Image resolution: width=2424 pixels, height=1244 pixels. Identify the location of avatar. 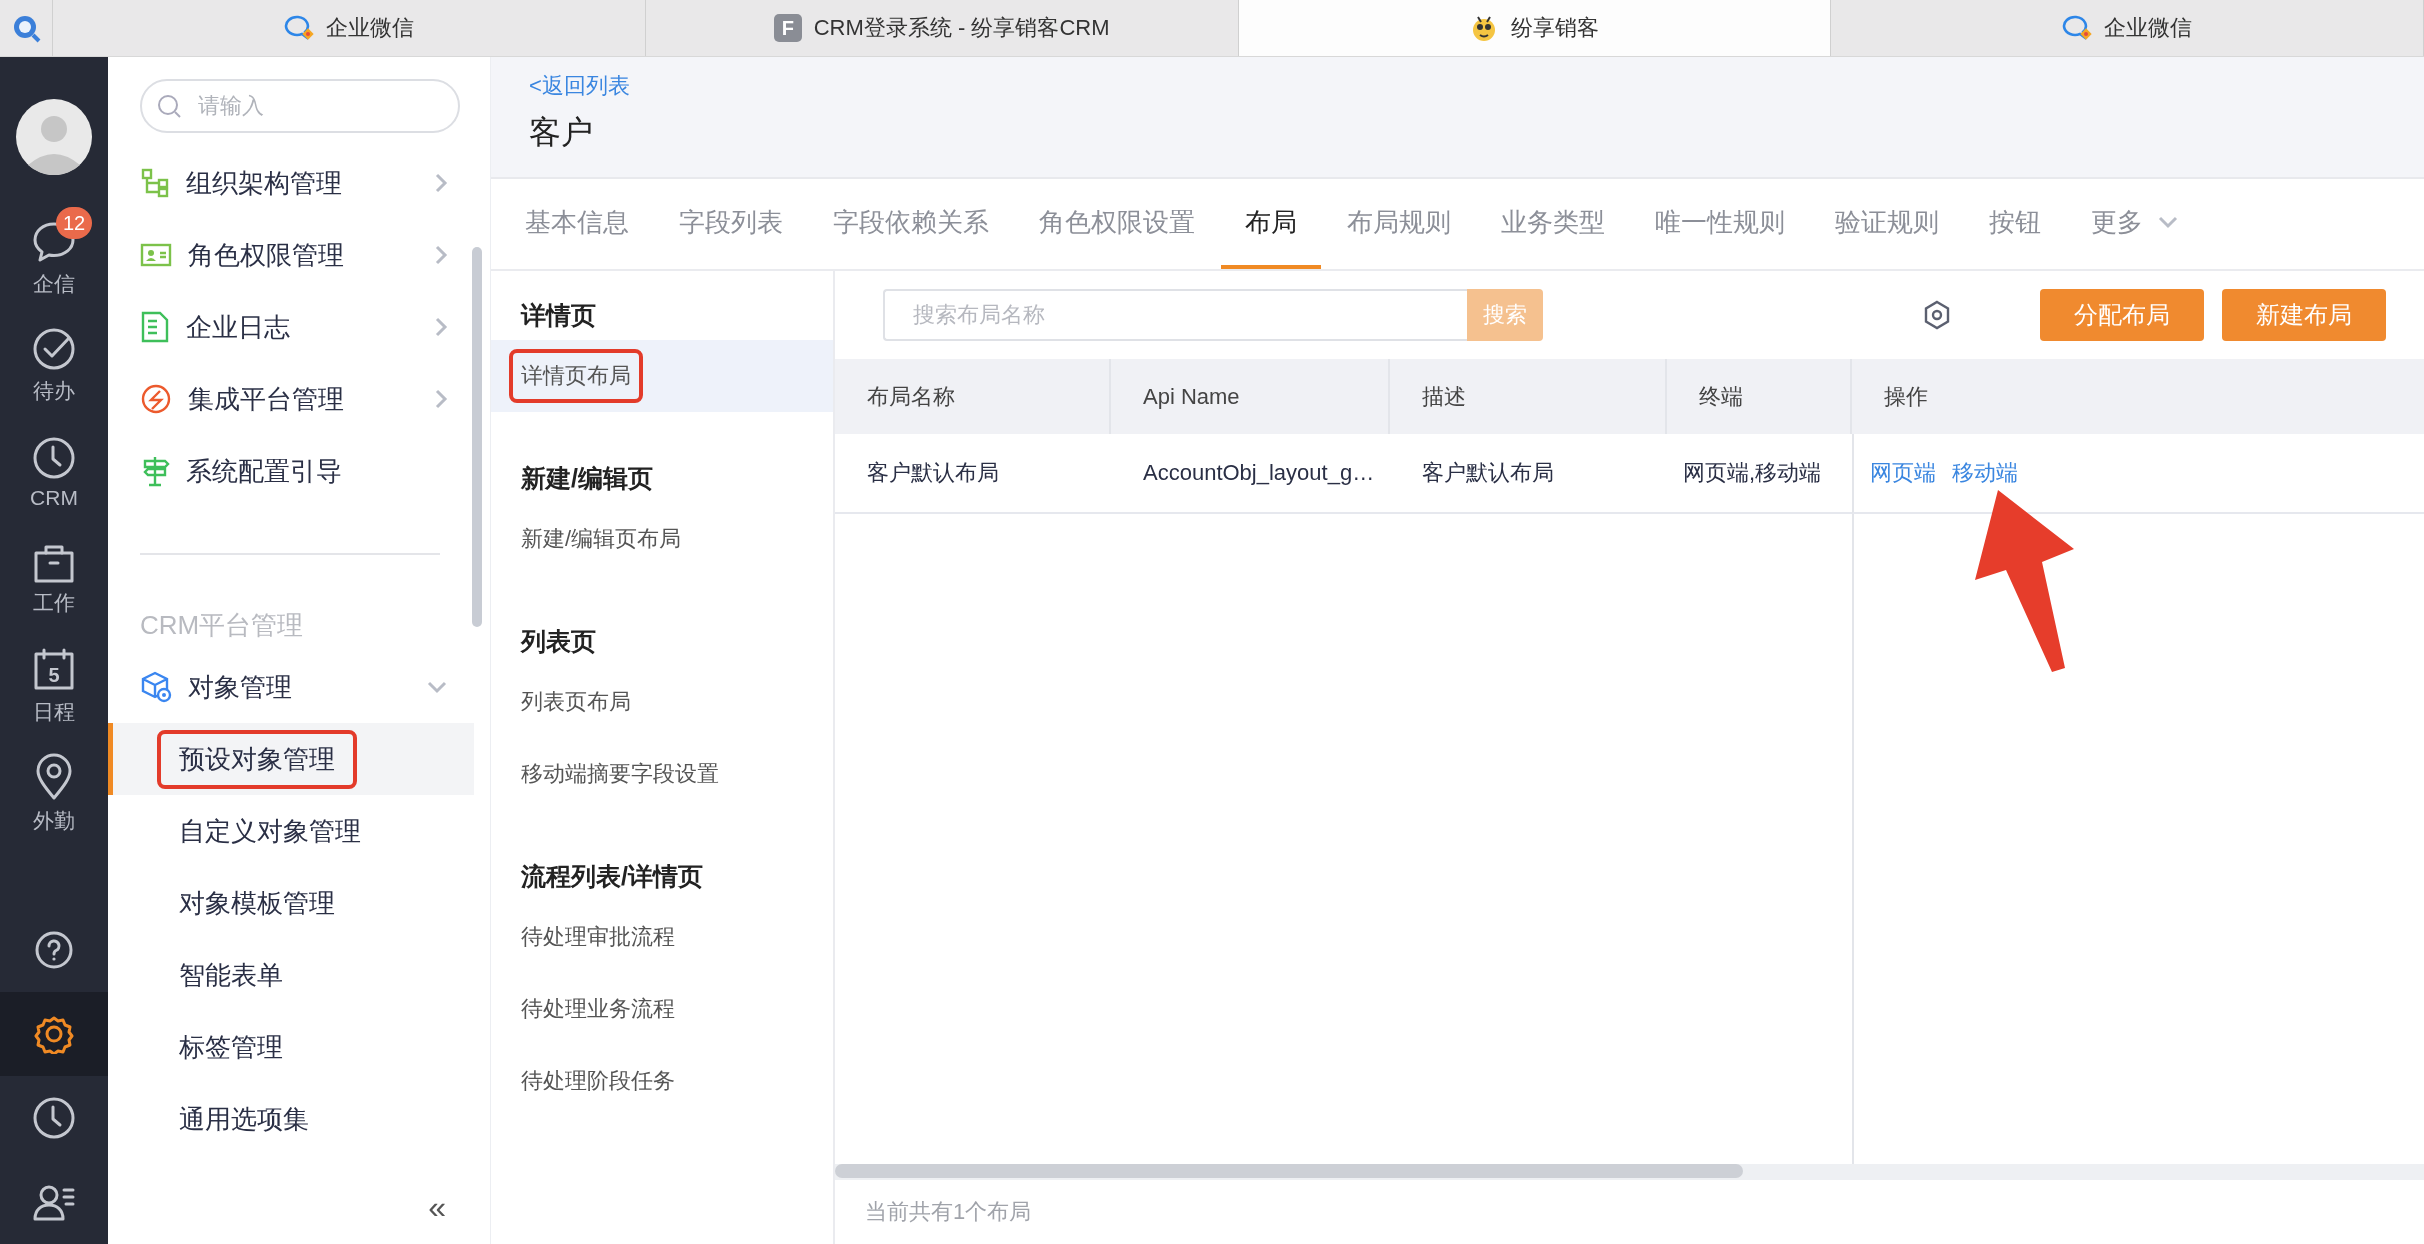
(54, 137).